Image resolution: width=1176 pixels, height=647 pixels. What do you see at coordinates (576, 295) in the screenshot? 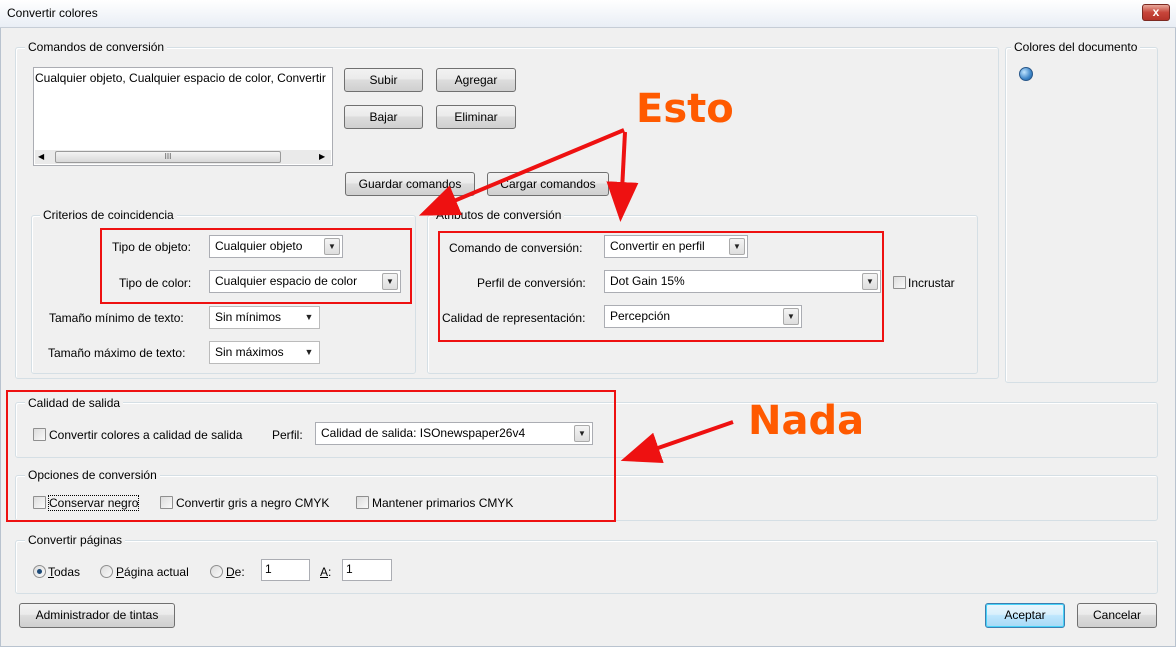
I see `annotation-arrows` at bounding box center [576, 295].